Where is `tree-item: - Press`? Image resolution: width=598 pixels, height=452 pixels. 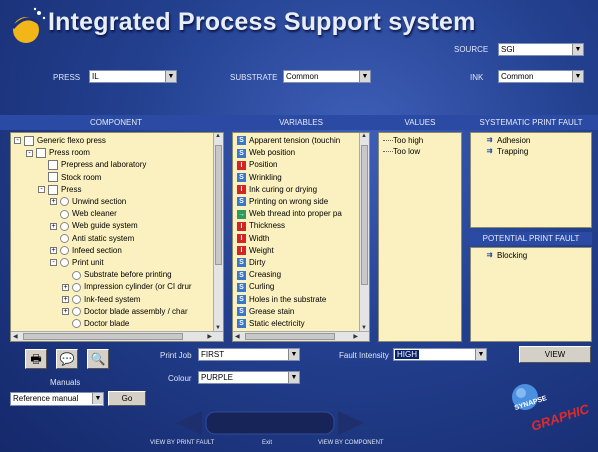 tree-item: - Press is located at coordinates (59, 189).